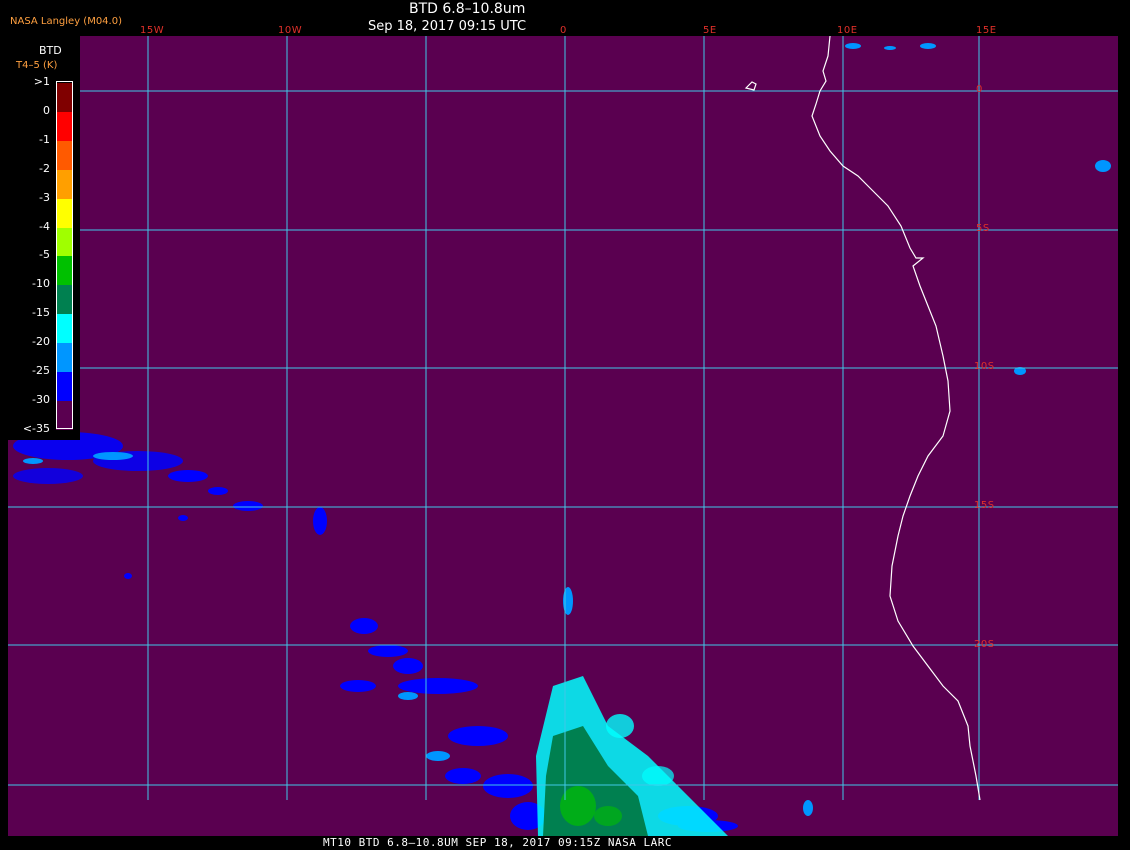  I want to click on legend-tick-label: 0, so click(46, 110).